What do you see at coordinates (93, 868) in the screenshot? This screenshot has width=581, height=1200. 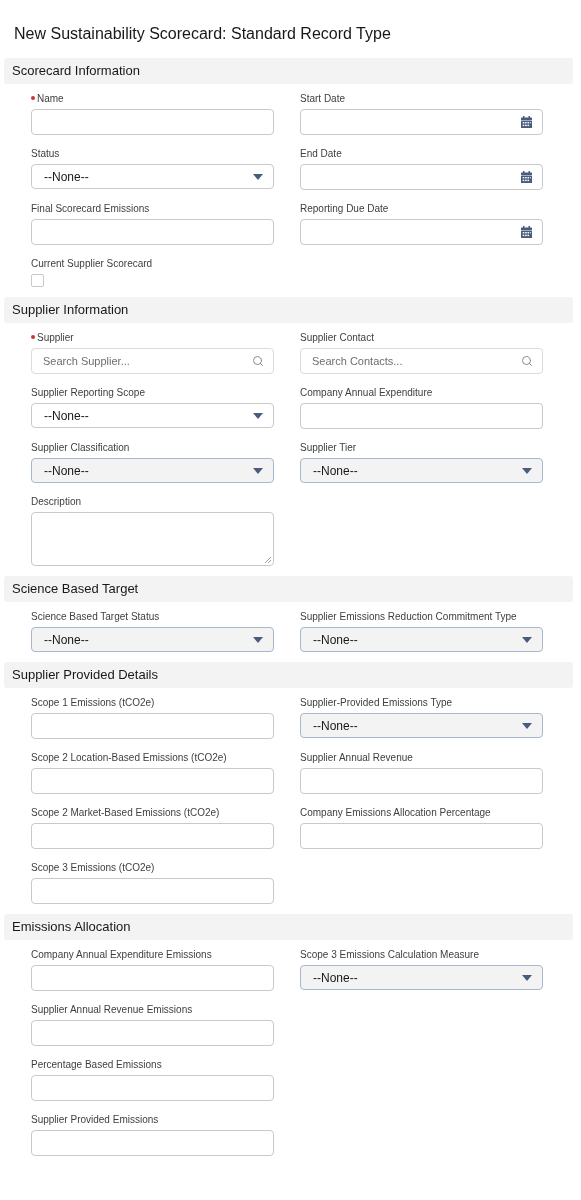 I see `field-label: Scope 3 Emissions (tCO2e)` at bounding box center [93, 868].